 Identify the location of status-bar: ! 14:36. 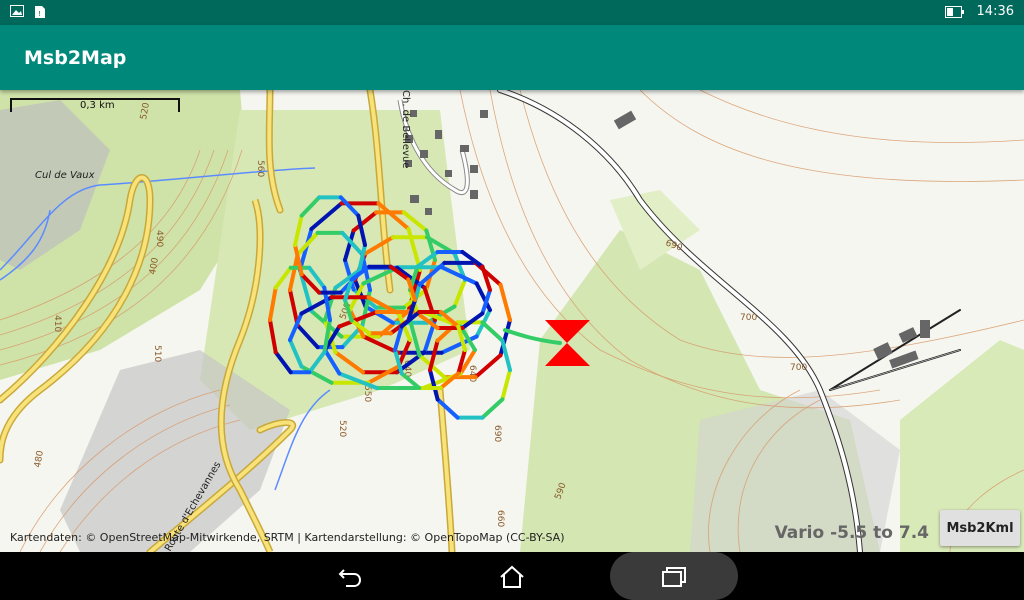
(512, 12).